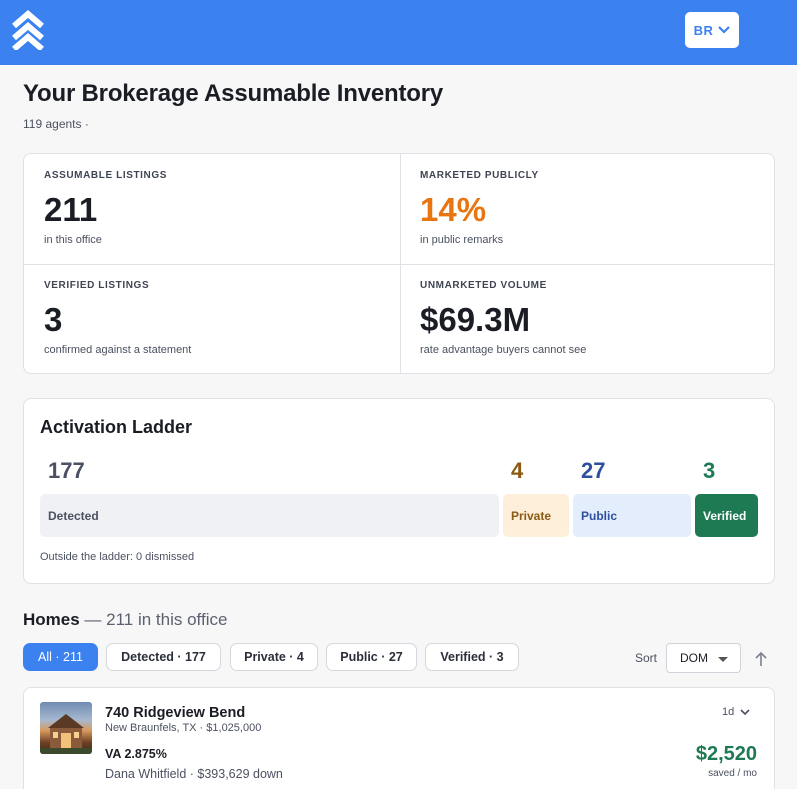 This screenshot has height=789, width=797. Describe the element at coordinates (694, 658) in the screenshot. I see `sort-value: DOM` at that location.